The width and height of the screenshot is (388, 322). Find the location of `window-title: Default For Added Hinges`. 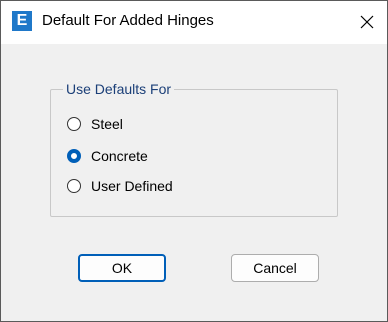

window-title: Default For Added Hinges is located at coordinates (128, 20).